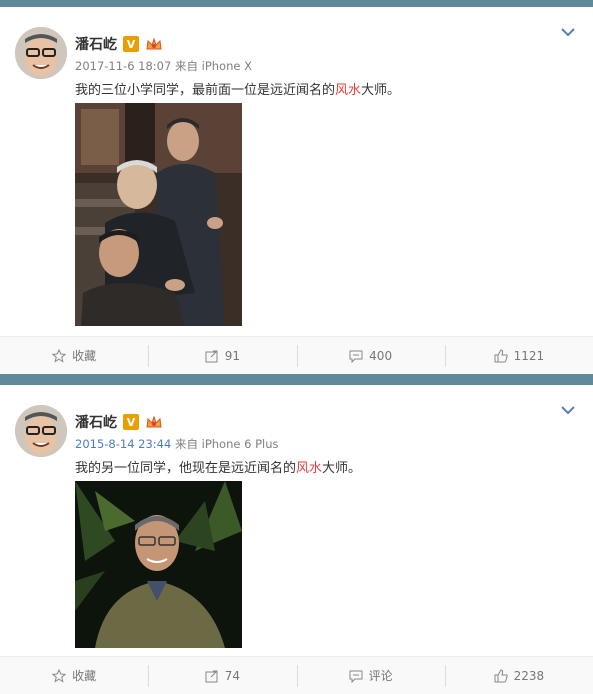 The width and height of the screenshot is (593, 694). I want to click on comment-count: 400, so click(381, 355).